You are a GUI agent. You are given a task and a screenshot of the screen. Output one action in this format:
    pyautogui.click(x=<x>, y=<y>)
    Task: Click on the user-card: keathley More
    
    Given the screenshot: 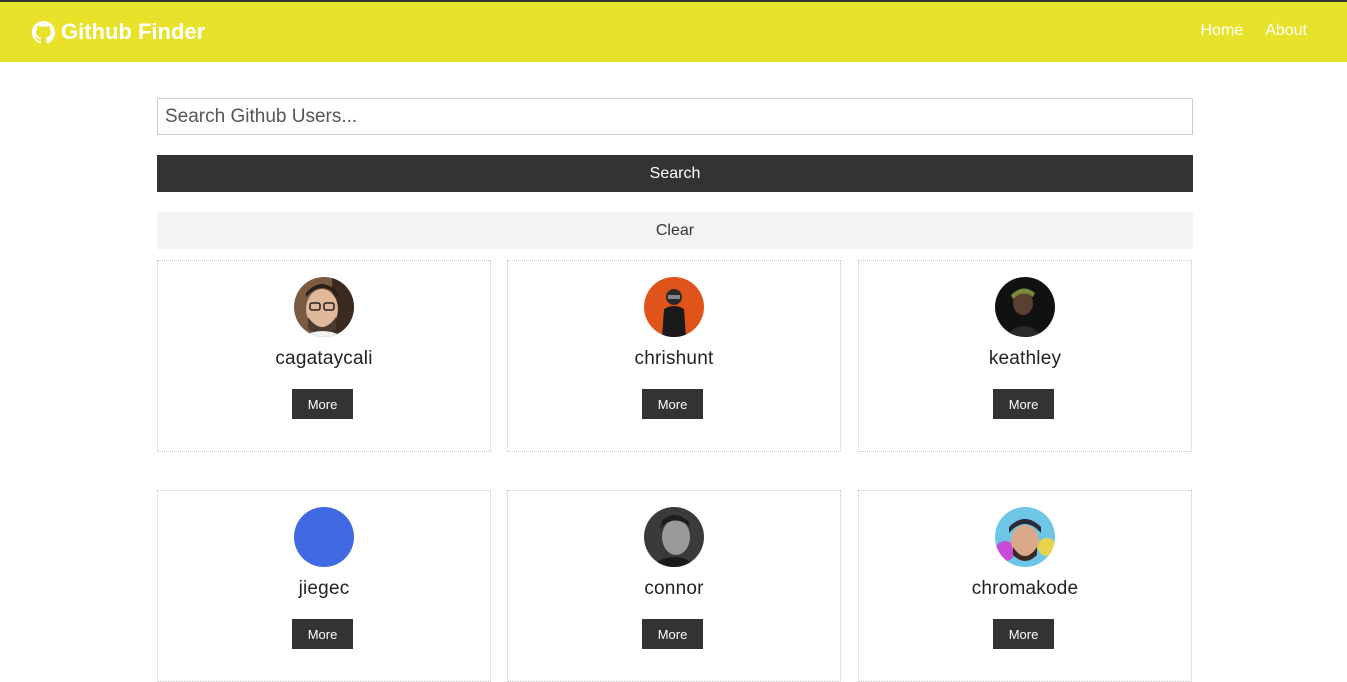 What is the action you would take?
    pyautogui.click(x=1025, y=356)
    